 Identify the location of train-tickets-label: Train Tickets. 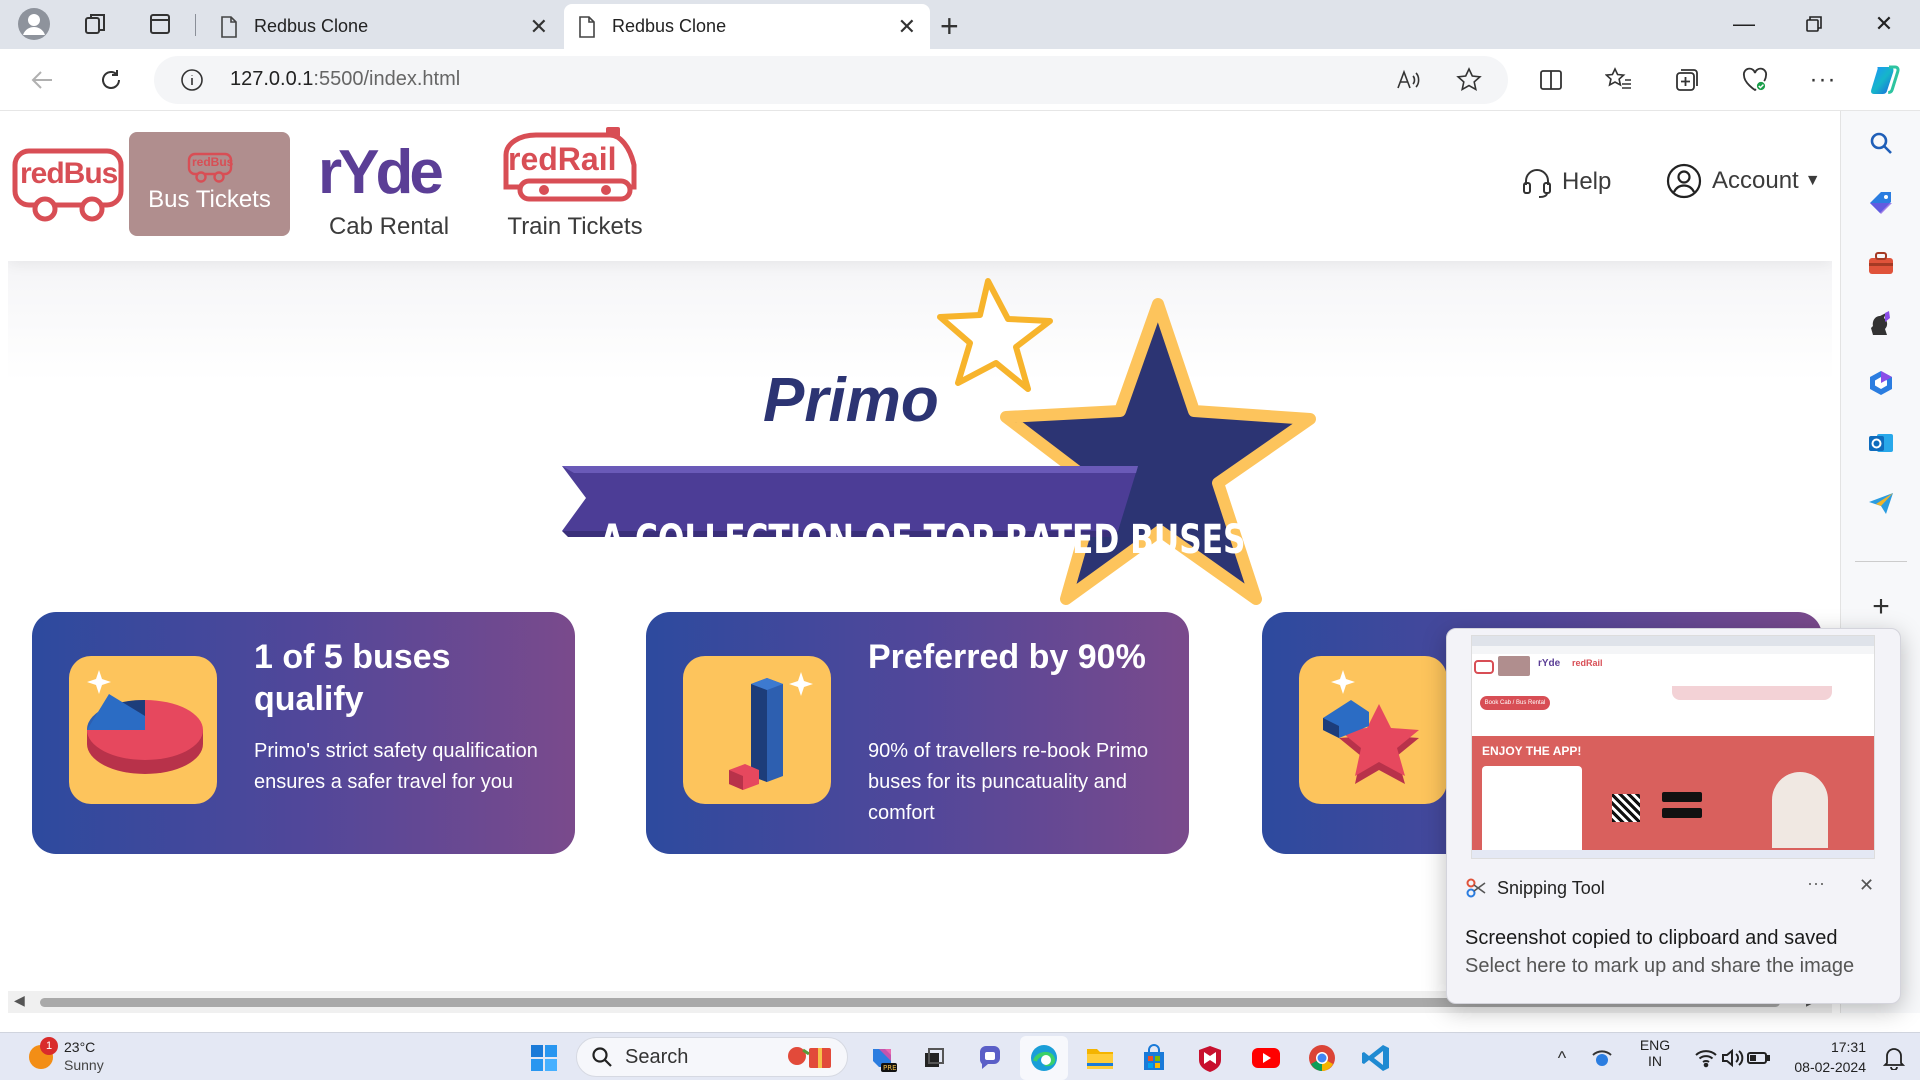
(575, 226).